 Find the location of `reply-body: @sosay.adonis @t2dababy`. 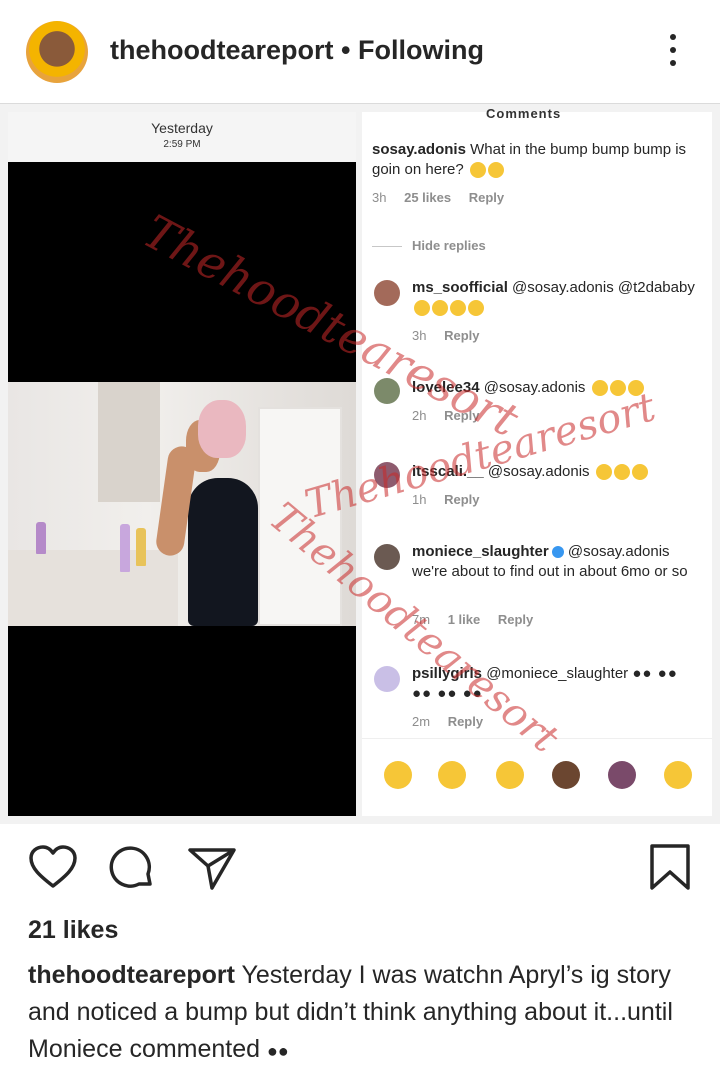

reply-body: @sosay.adonis @t2dababy is located at coordinates (603, 287).